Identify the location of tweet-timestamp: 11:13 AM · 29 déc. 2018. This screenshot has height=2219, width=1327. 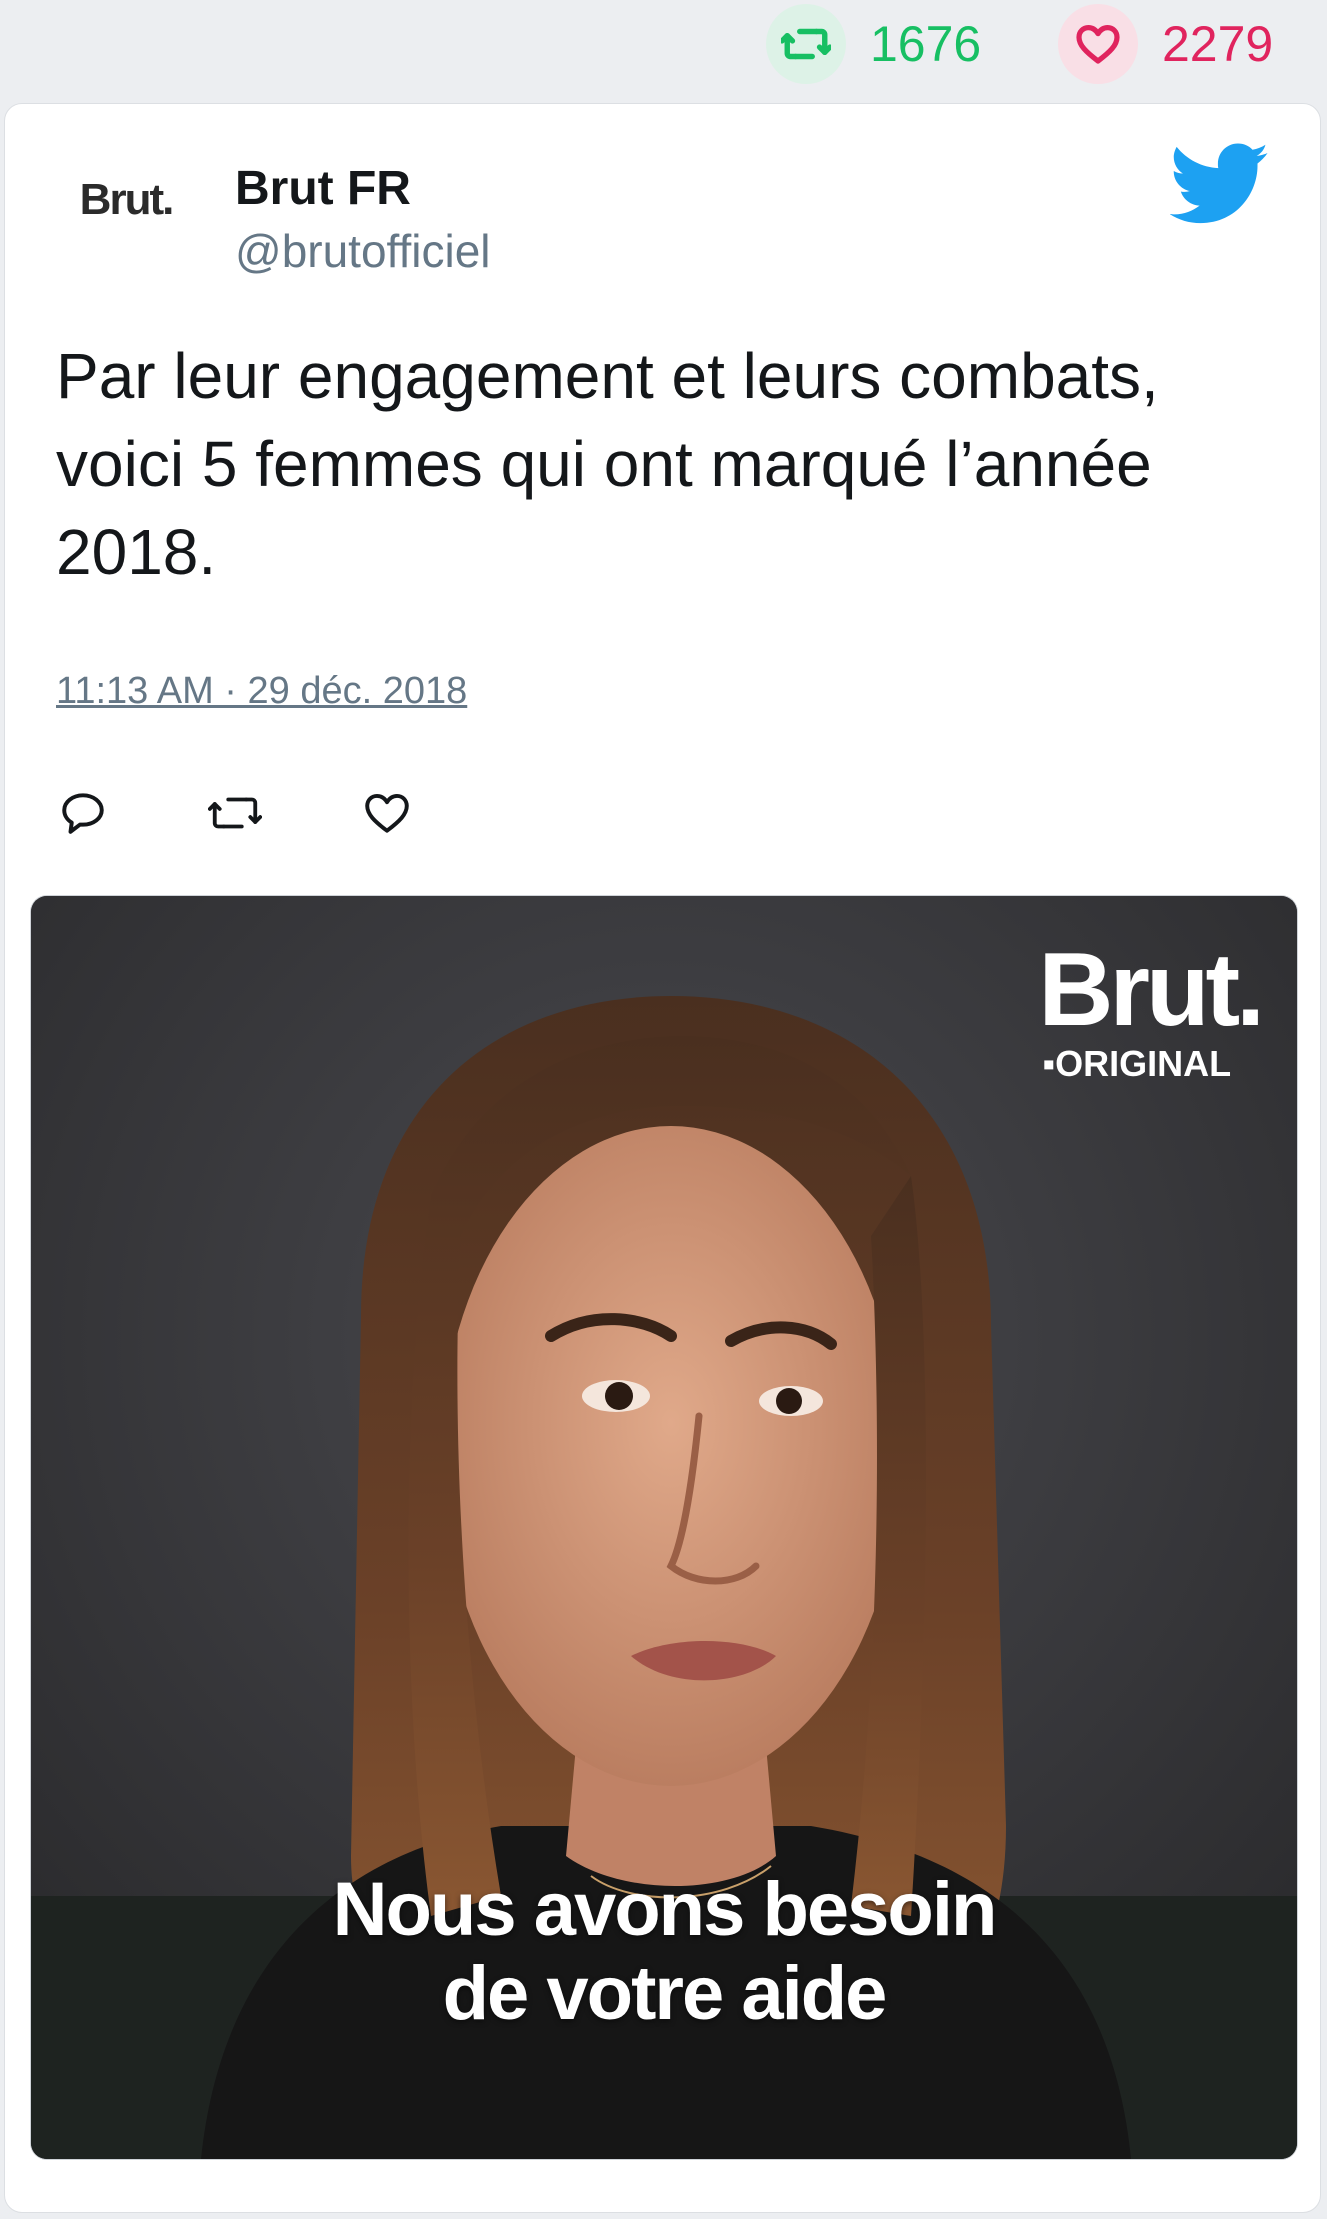
(261, 691).